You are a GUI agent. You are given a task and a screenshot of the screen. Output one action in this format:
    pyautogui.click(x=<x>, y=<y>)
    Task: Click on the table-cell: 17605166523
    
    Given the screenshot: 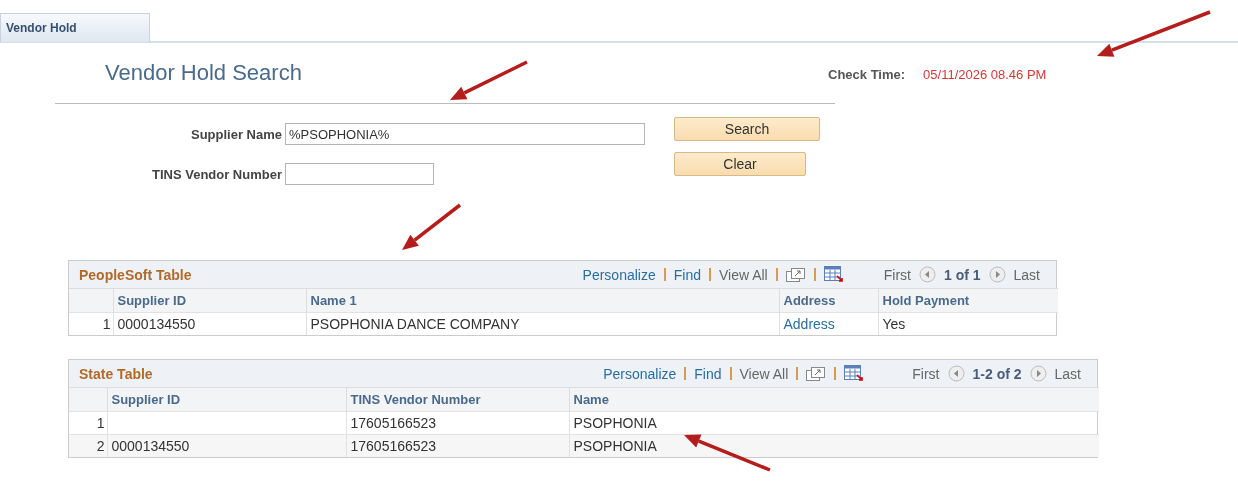 What is the action you would take?
    pyautogui.click(x=457, y=445)
    